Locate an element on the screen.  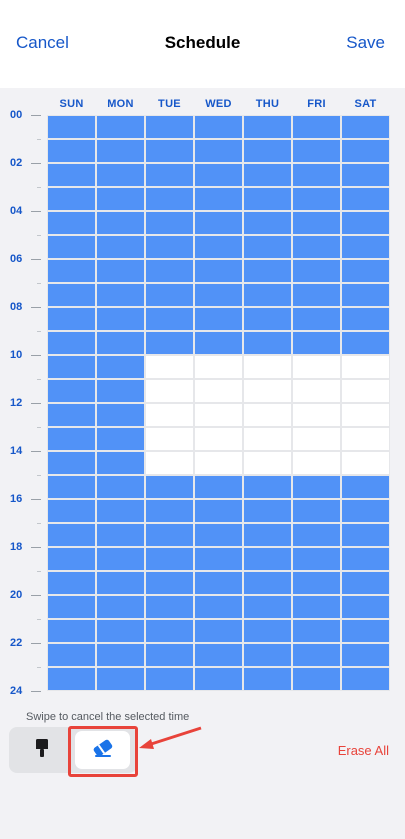
brush-tool-button is located at coordinates (41, 750).